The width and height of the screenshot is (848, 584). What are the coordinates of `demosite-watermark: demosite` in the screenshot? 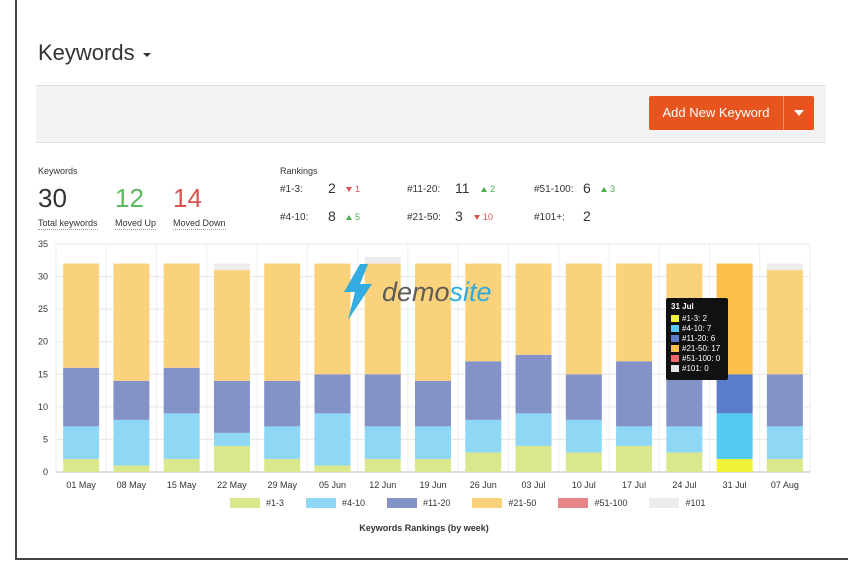 It's located at (415, 292).